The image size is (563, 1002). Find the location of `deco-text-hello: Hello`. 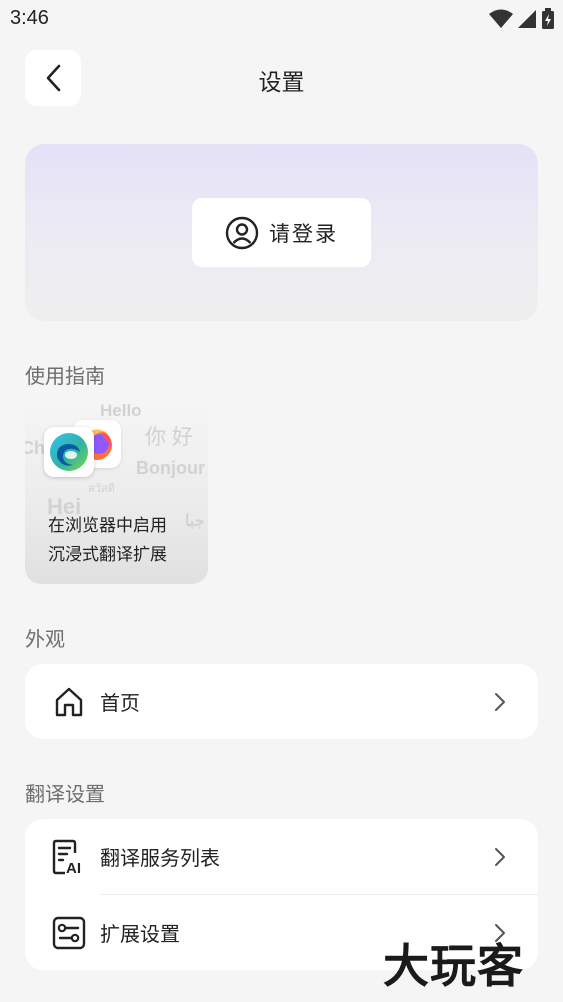

deco-text-hello: Hello is located at coordinates (121, 410).